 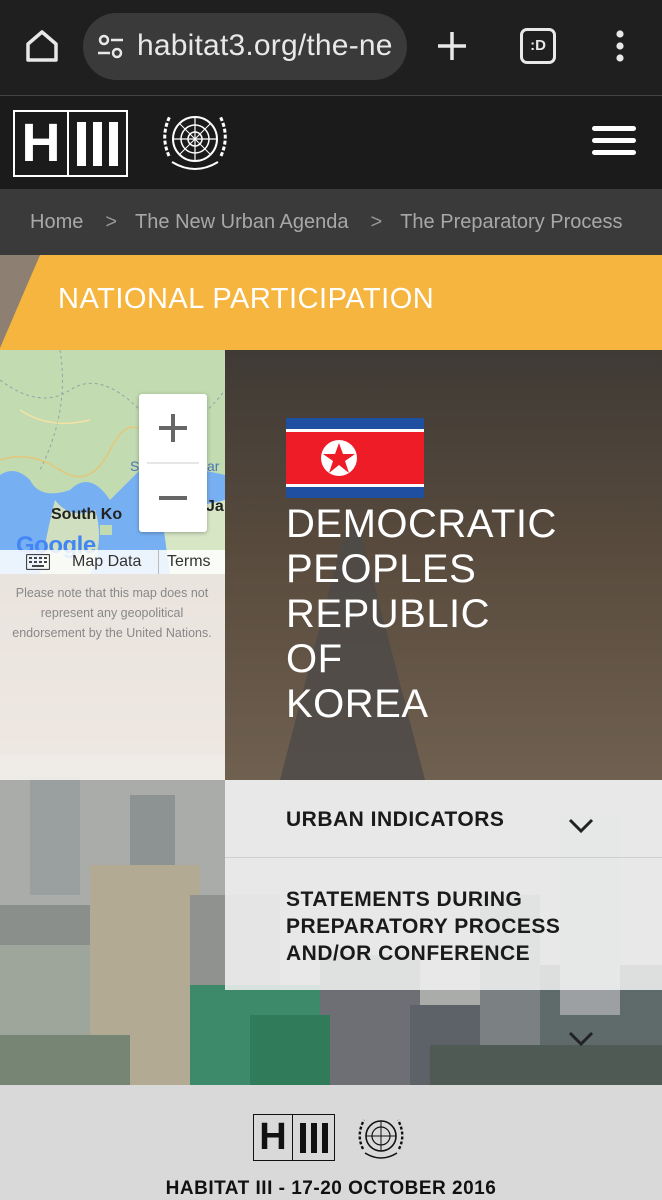 What do you see at coordinates (538, 46) in the screenshot?
I see `tab-switcher-icon: :D` at bounding box center [538, 46].